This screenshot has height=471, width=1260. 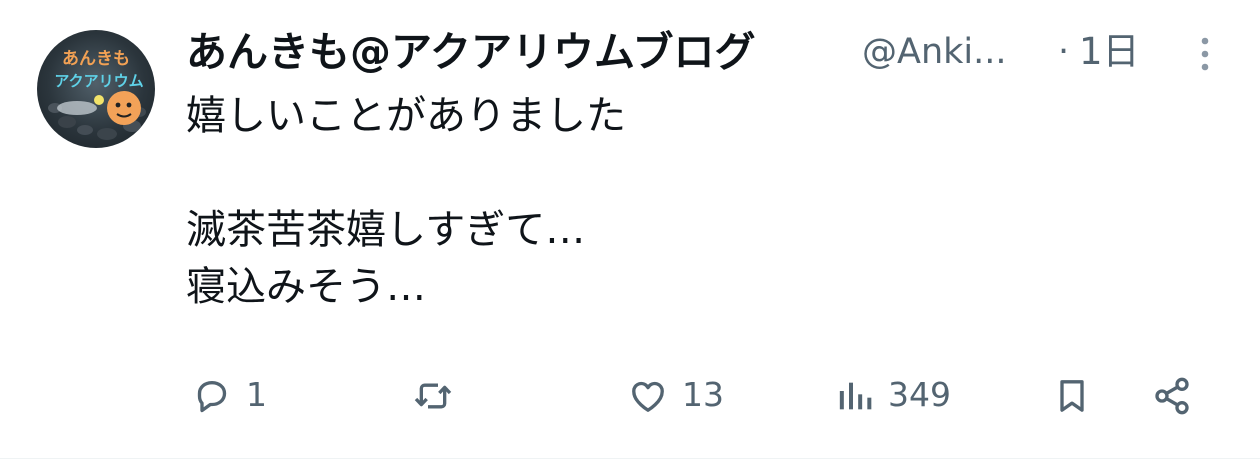 I want to click on retweet-icon, so click(x=433, y=396).